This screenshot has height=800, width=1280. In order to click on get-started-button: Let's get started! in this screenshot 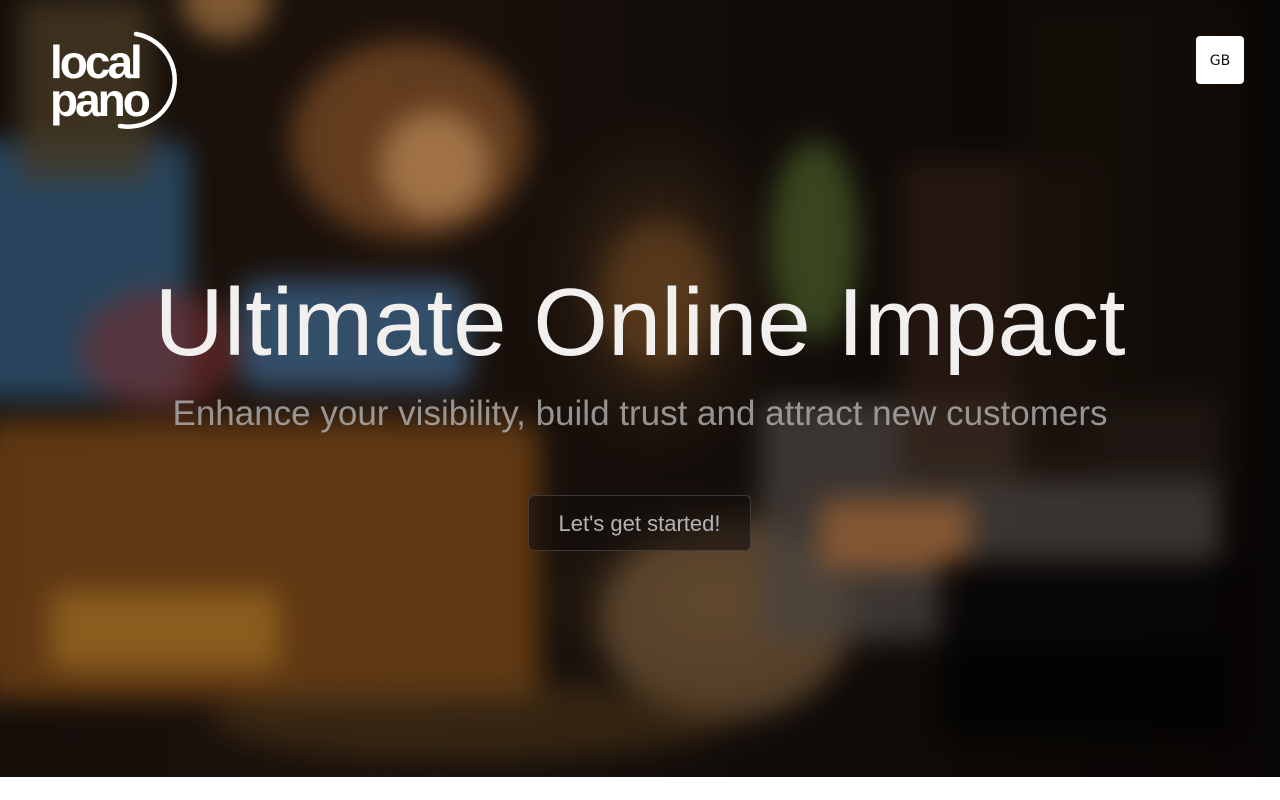, I will do `click(639, 523)`.